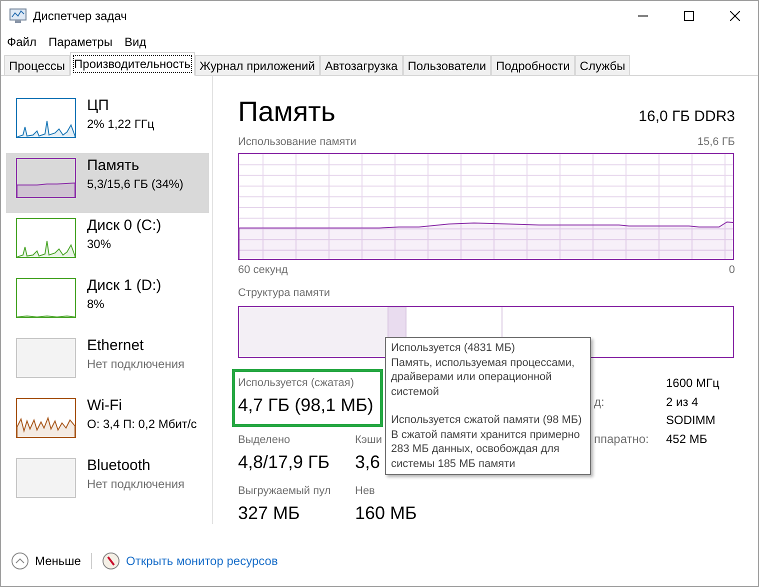 Image resolution: width=759 pixels, height=587 pixels. What do you see at coordinates (621, 439) in the screenshot?
I see `spec-label: ппаратно:` at bounding box center [621, 439].